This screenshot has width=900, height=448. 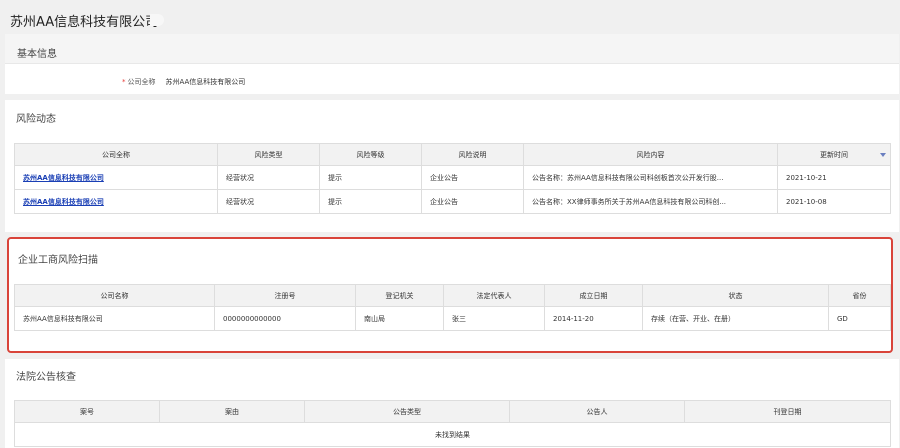 What do you see at coordinates (399, 318) in the screenshot?
I see `table-cell: 南山局` at bounding box center [399, 318].